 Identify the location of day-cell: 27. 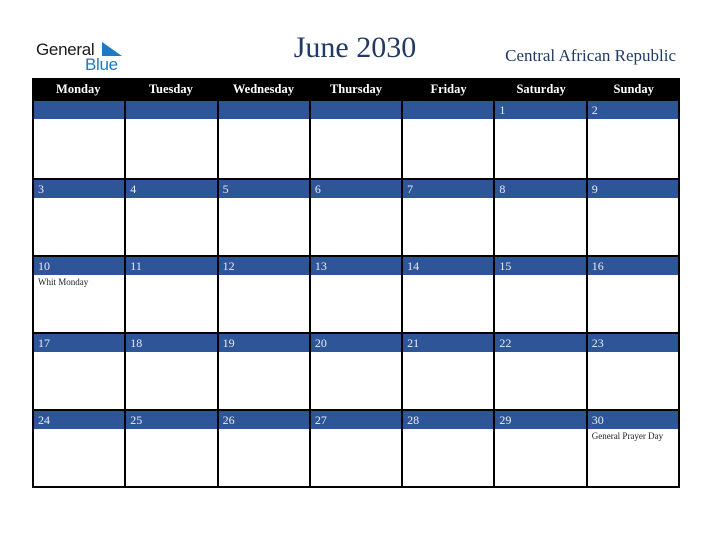
(357, 447).